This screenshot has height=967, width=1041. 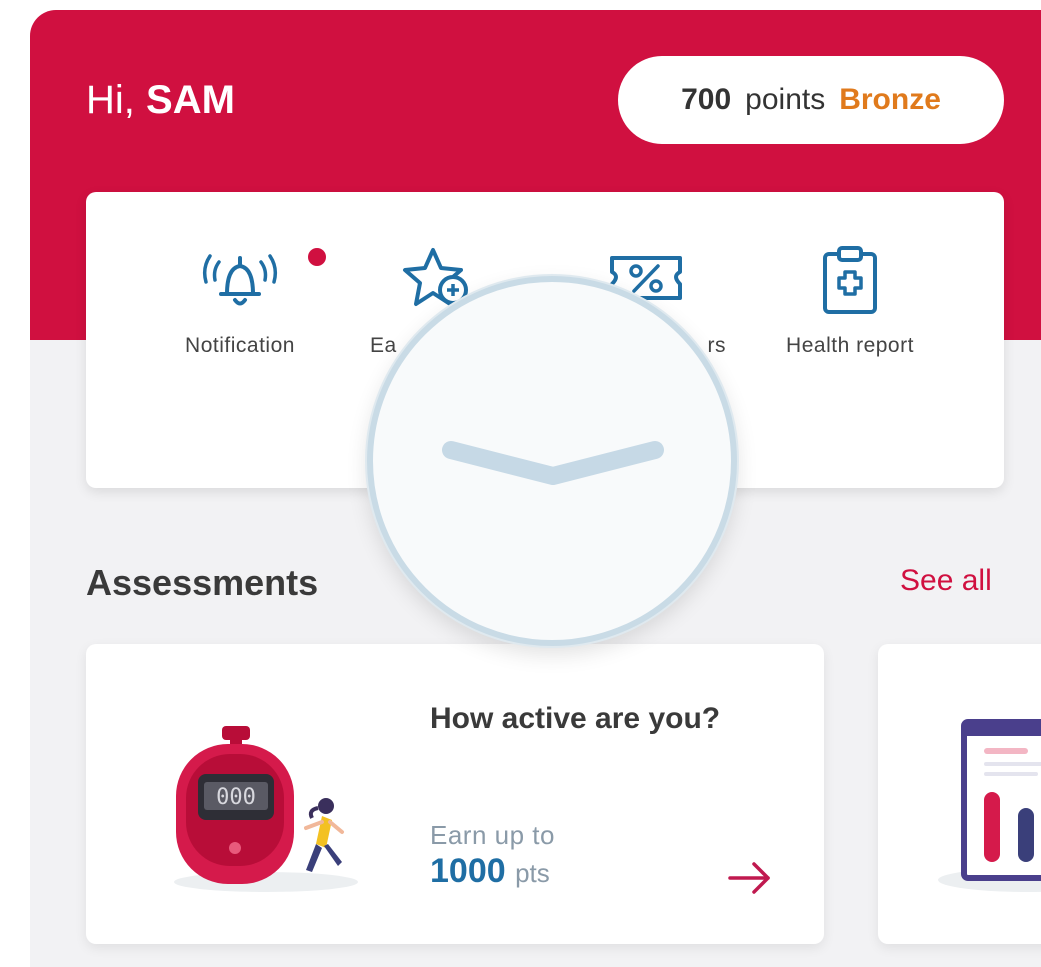 What do you see at coordinates (190, 100) in the screenshot?
I see `user-name: SAM` at bounding box center [190, 100].